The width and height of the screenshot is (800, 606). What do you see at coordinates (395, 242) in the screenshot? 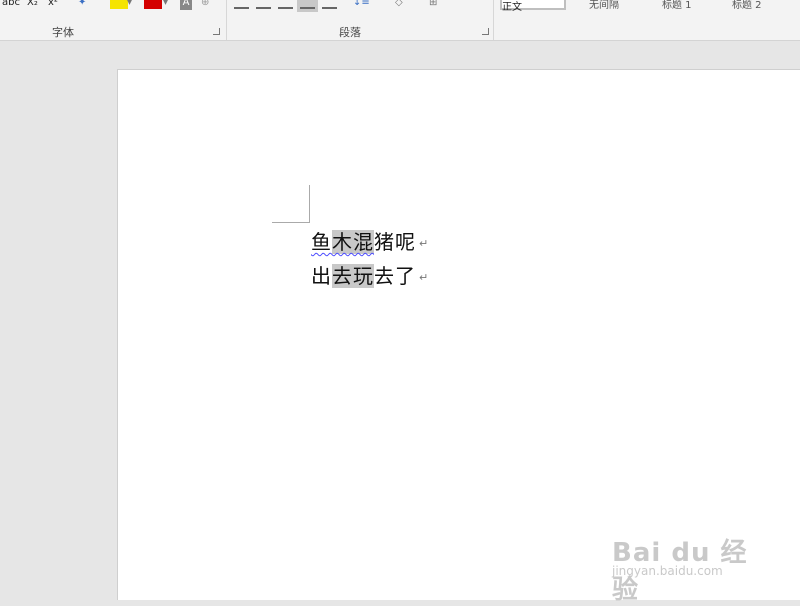
I see `line-1-text-end: 猪呢` at bounding box center [395, 242].